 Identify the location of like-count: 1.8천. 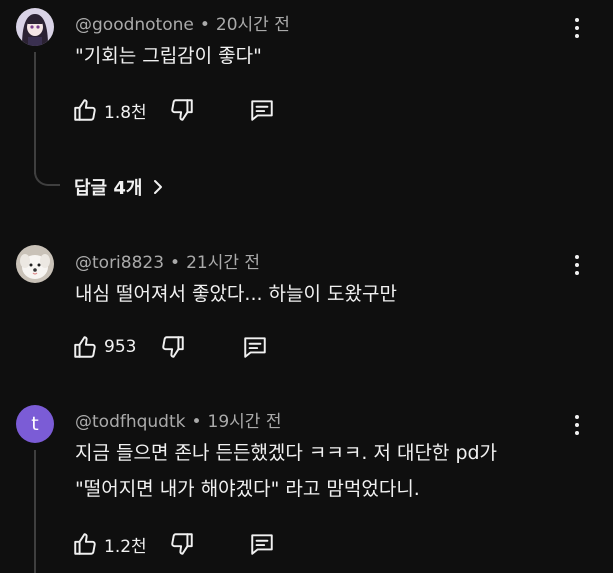
(125, 112).